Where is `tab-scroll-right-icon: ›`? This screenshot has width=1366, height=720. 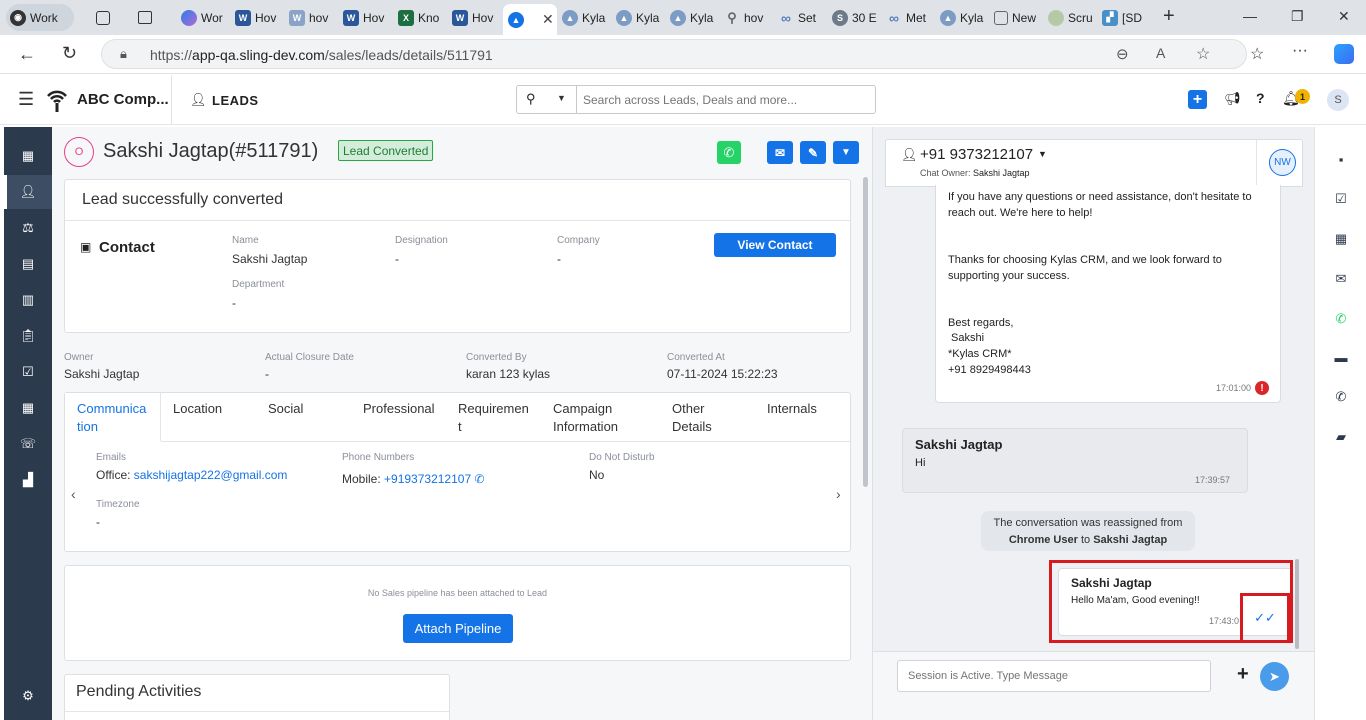 tab-scroll-right-icon: › is located at coordinates (838, 494).